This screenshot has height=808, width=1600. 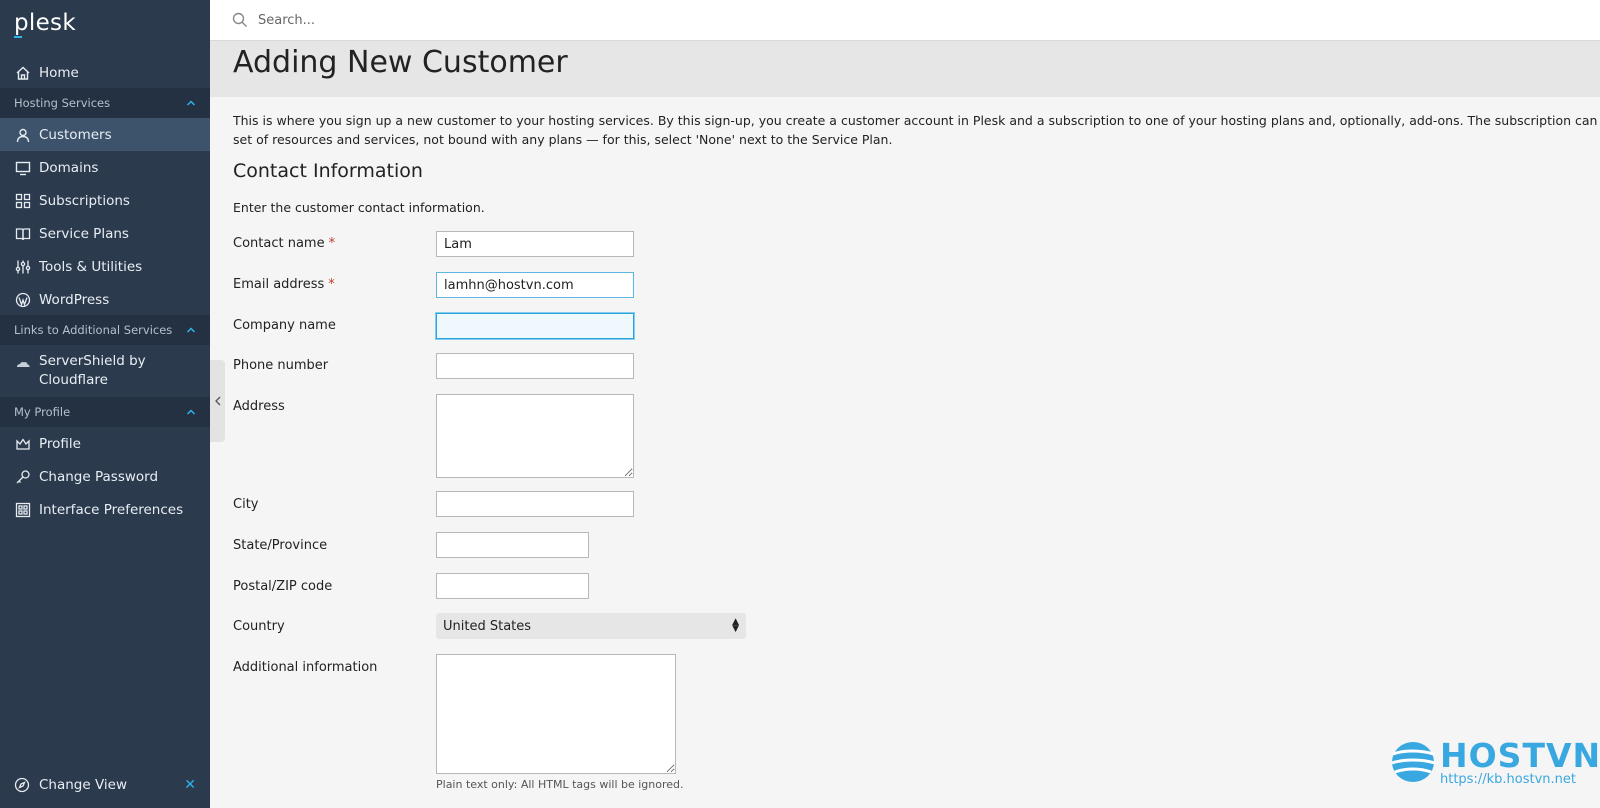 What do you see at coordinates (42, 412) in the screenshot?
I see `section-label: My Profile` at bounding box center [42, 412].